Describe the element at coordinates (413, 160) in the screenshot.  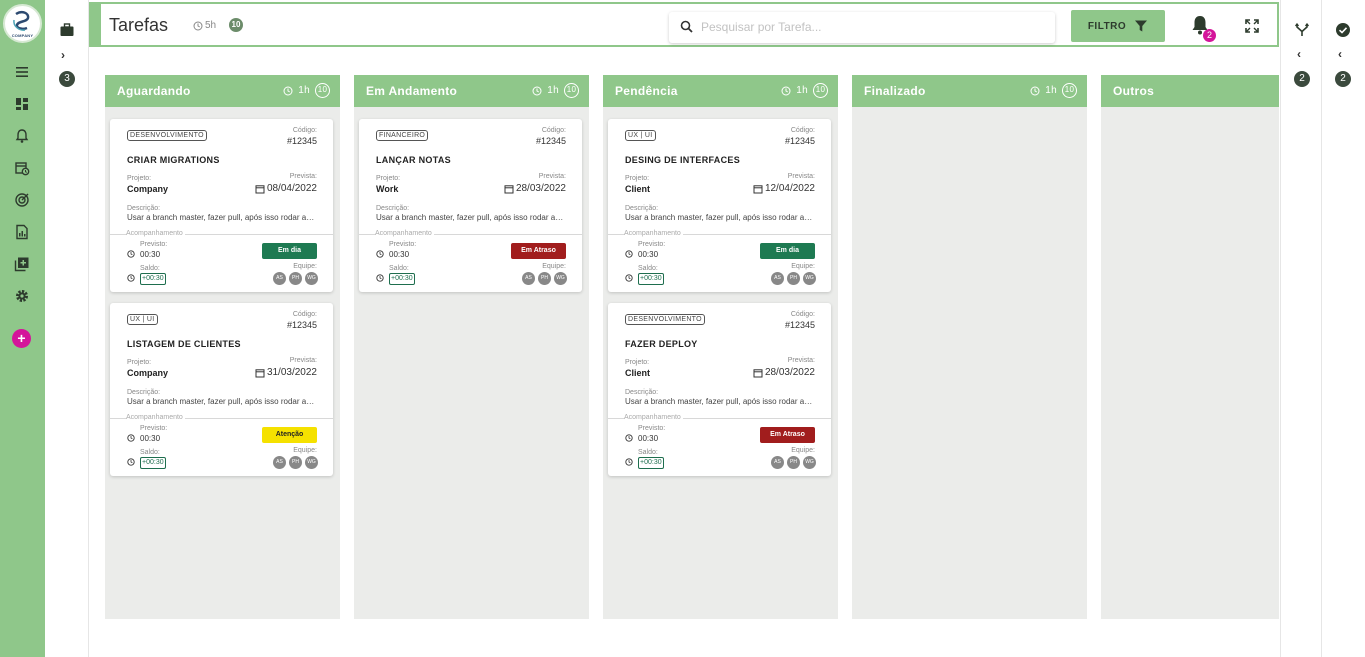
I see `card-title: LANÇAR NOTAS` at that location.